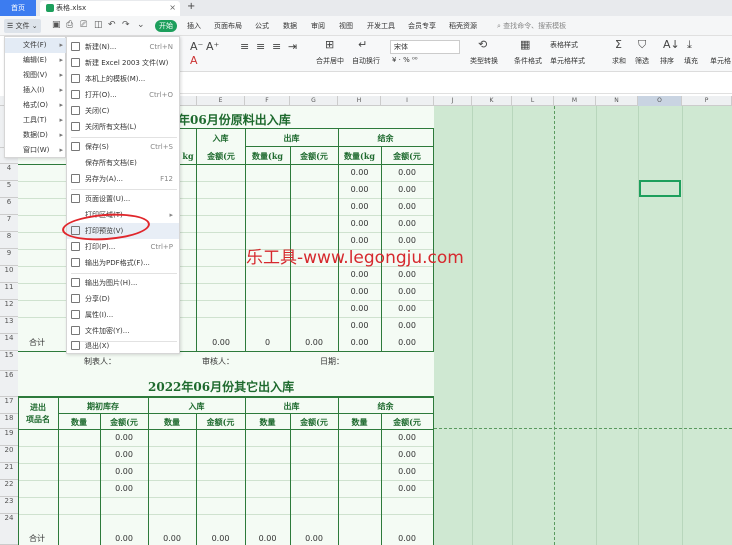  Describe the element at coordinates (98, 25) in the screenshot. I see `preview-icon: ◫` at that location.